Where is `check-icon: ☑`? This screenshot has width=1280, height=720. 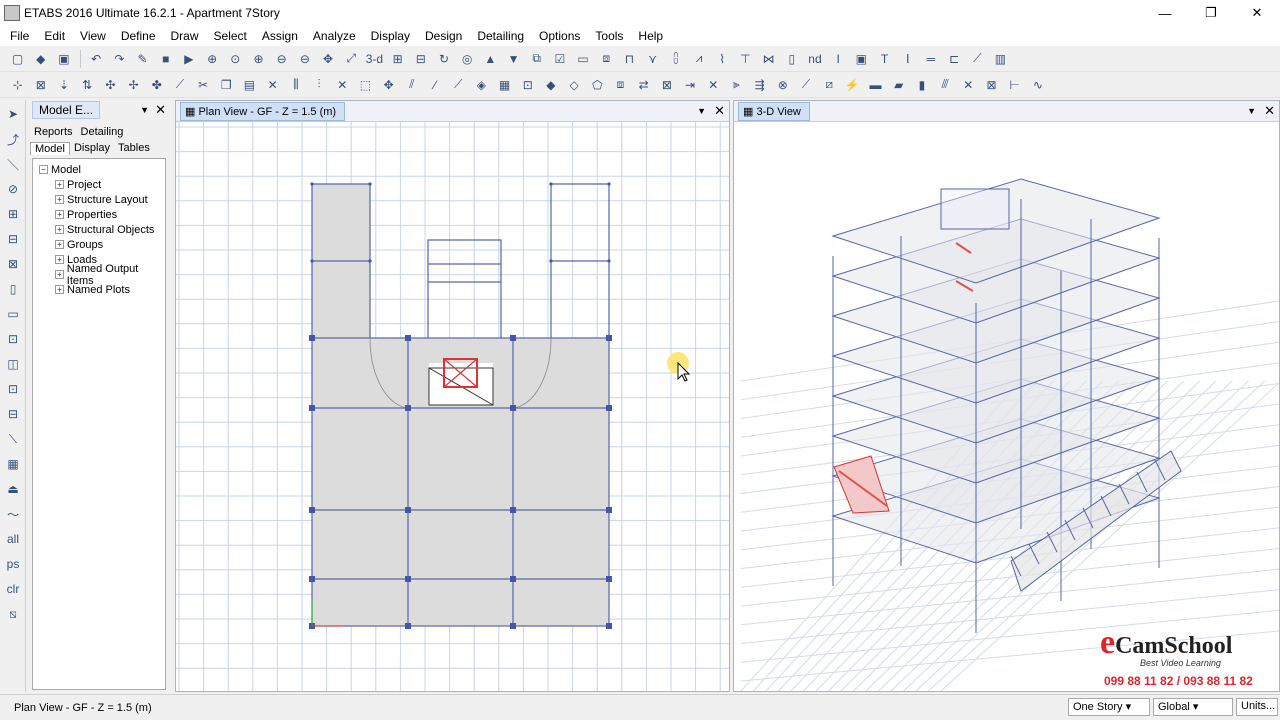
check-icon: ☑ is located at coordinates (560, 59).